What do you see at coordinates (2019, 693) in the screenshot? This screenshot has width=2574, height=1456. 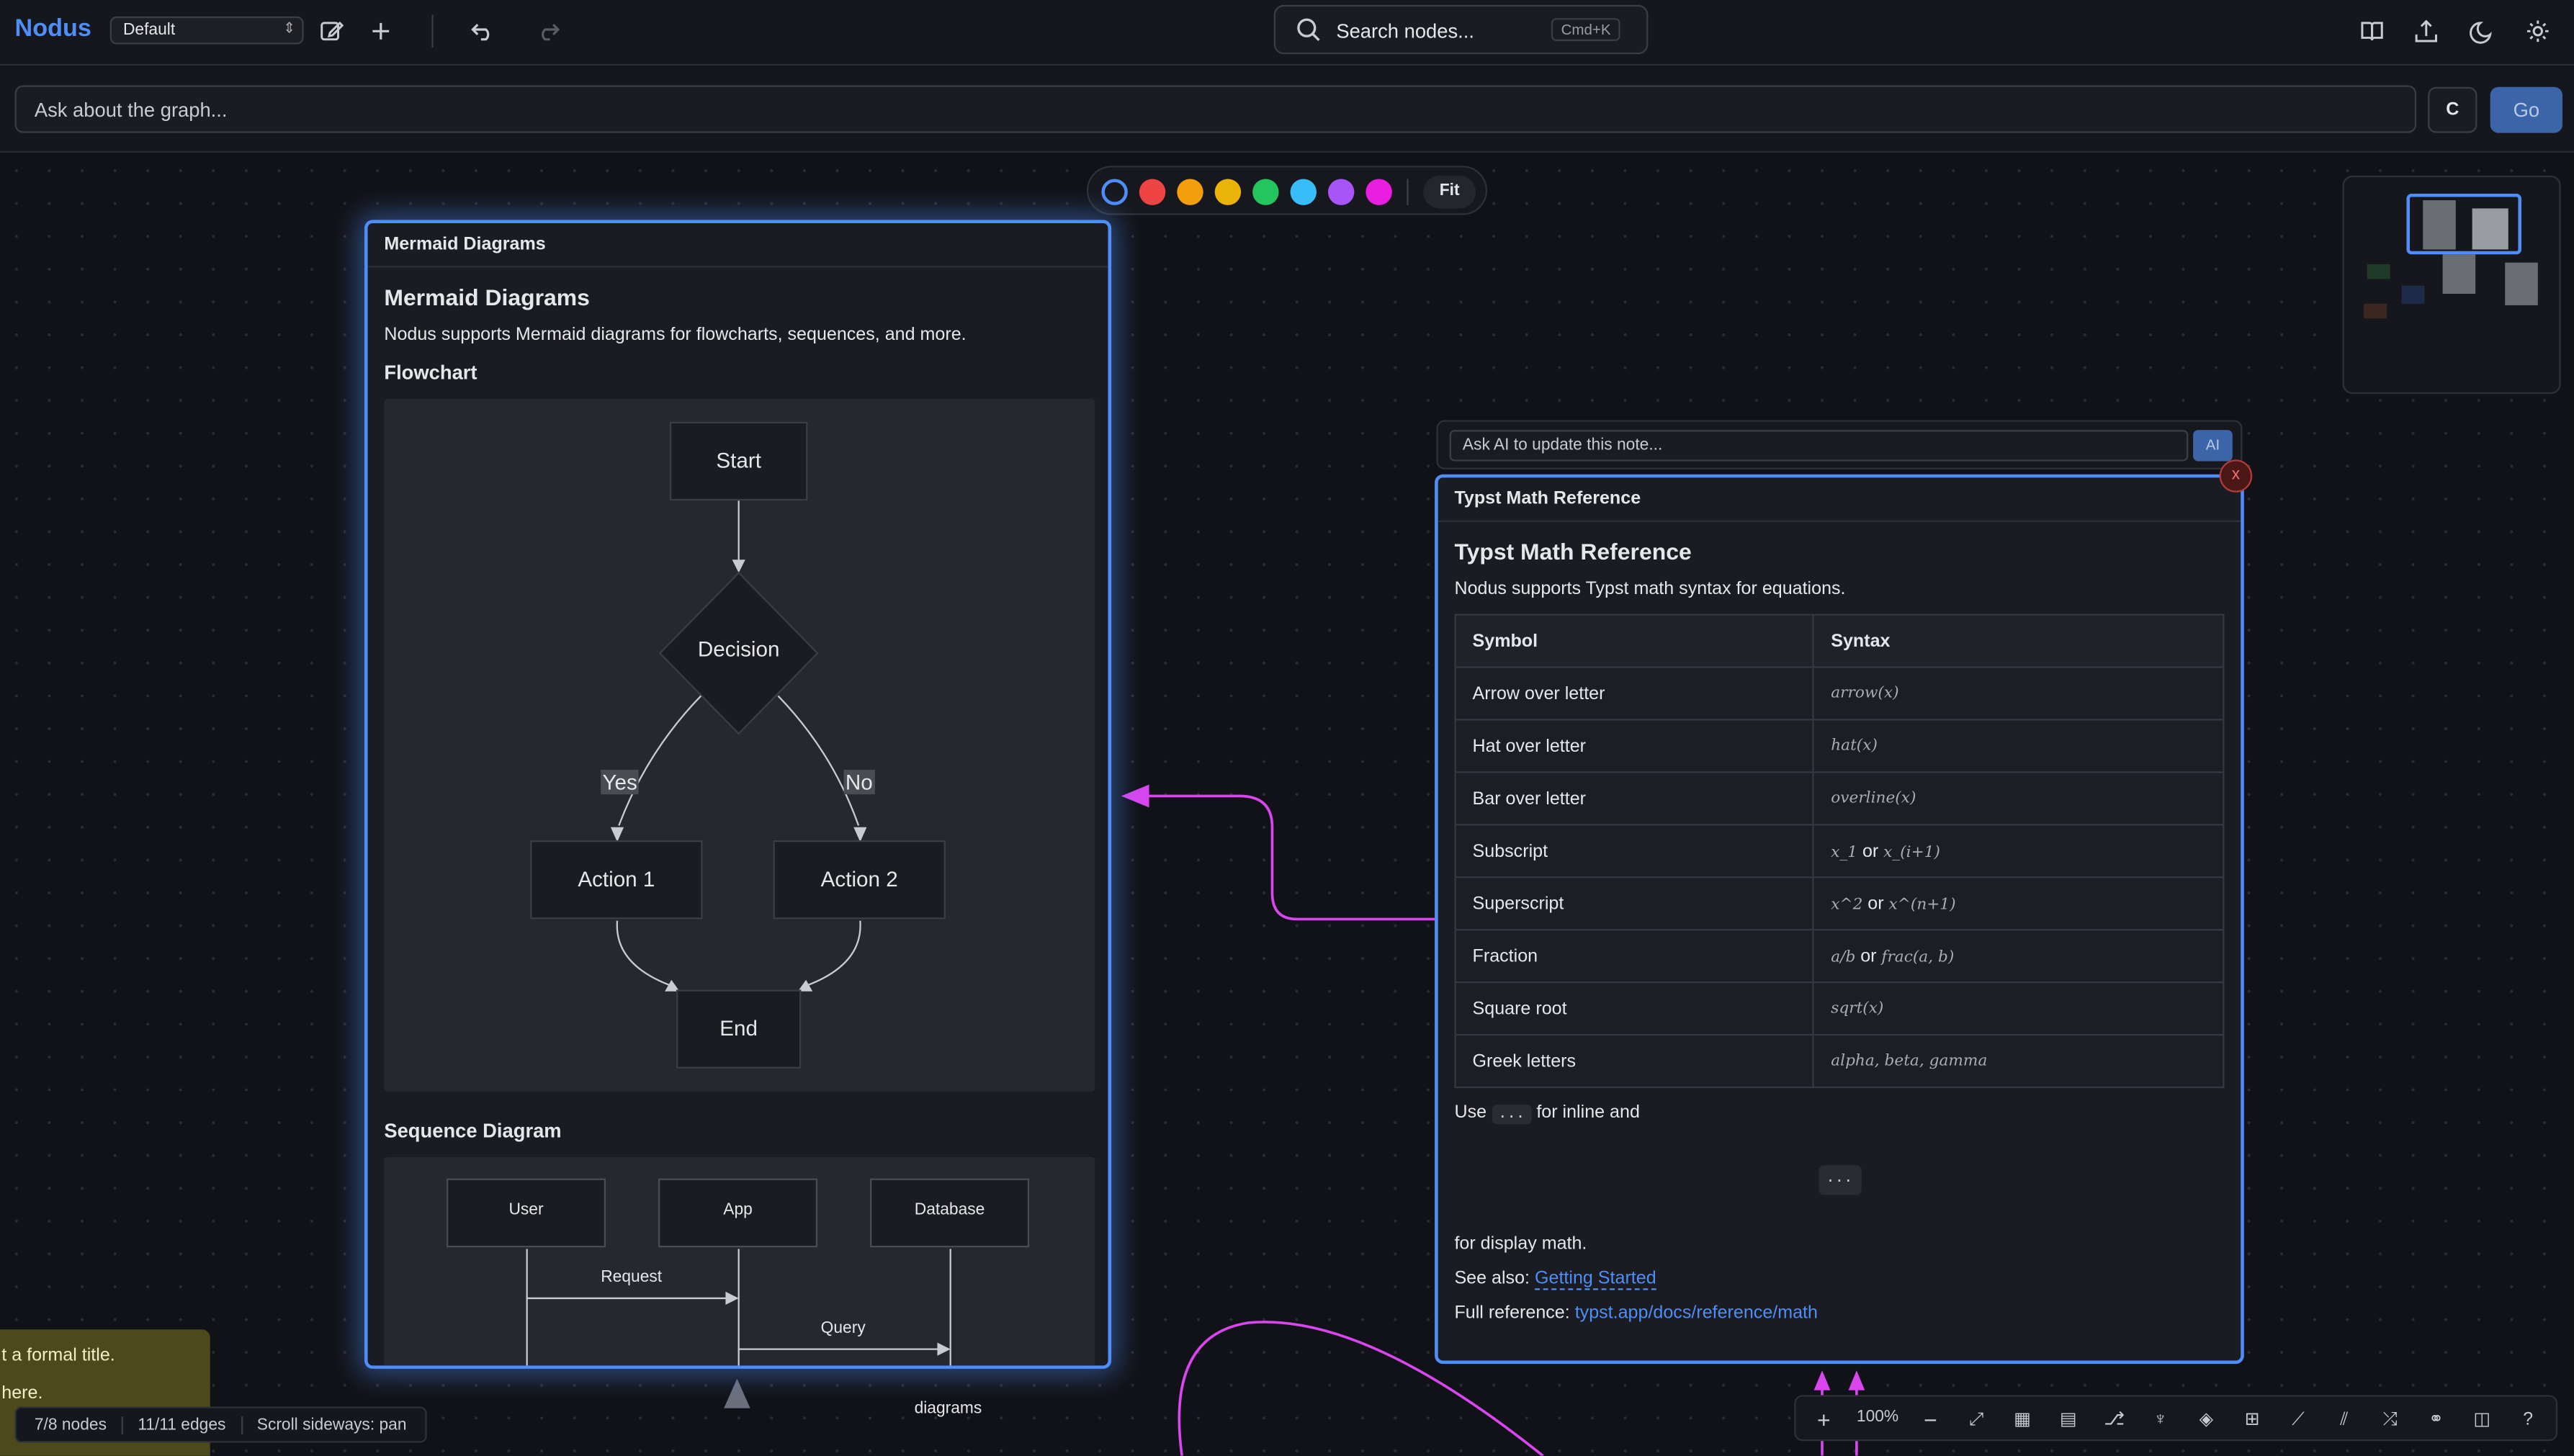 I see `syntax-cell: arrow(x)` at bounding box center [2019, 693].